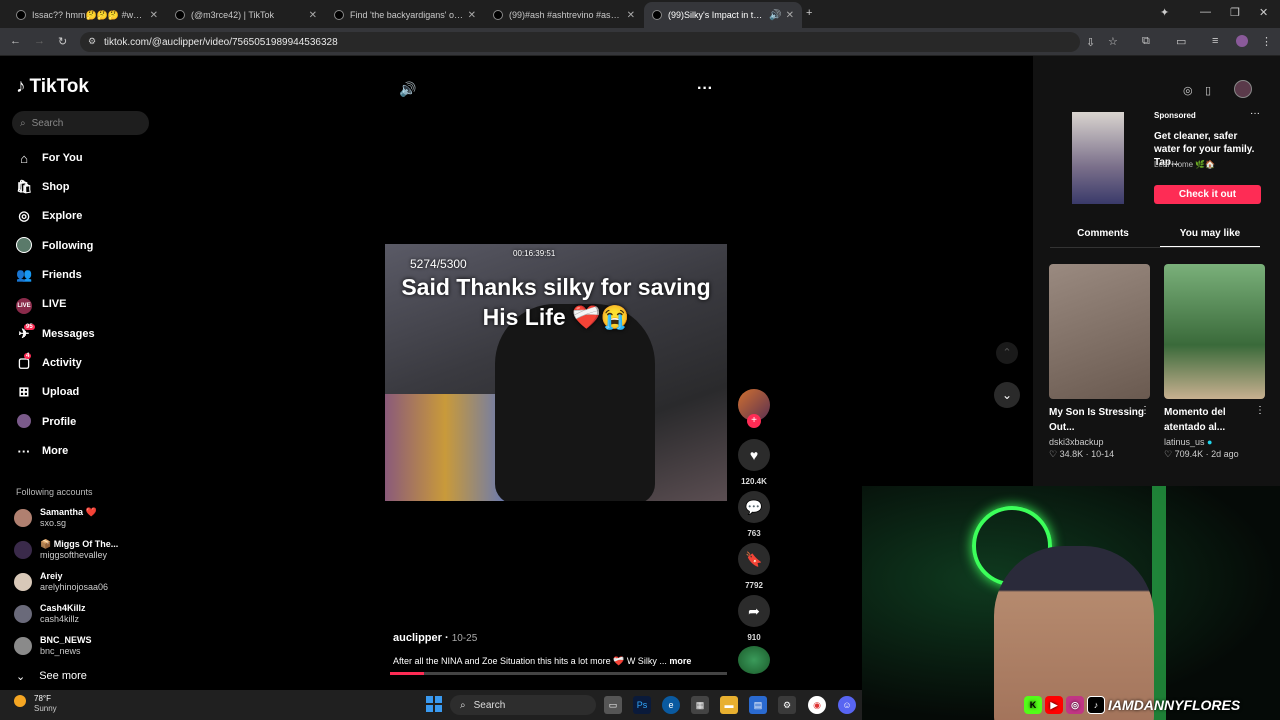 The image size is (1280, 720). Describe the element at coordinates (92, 41) in the screenshot. I see `site-info-icon: ⚙` at that location.